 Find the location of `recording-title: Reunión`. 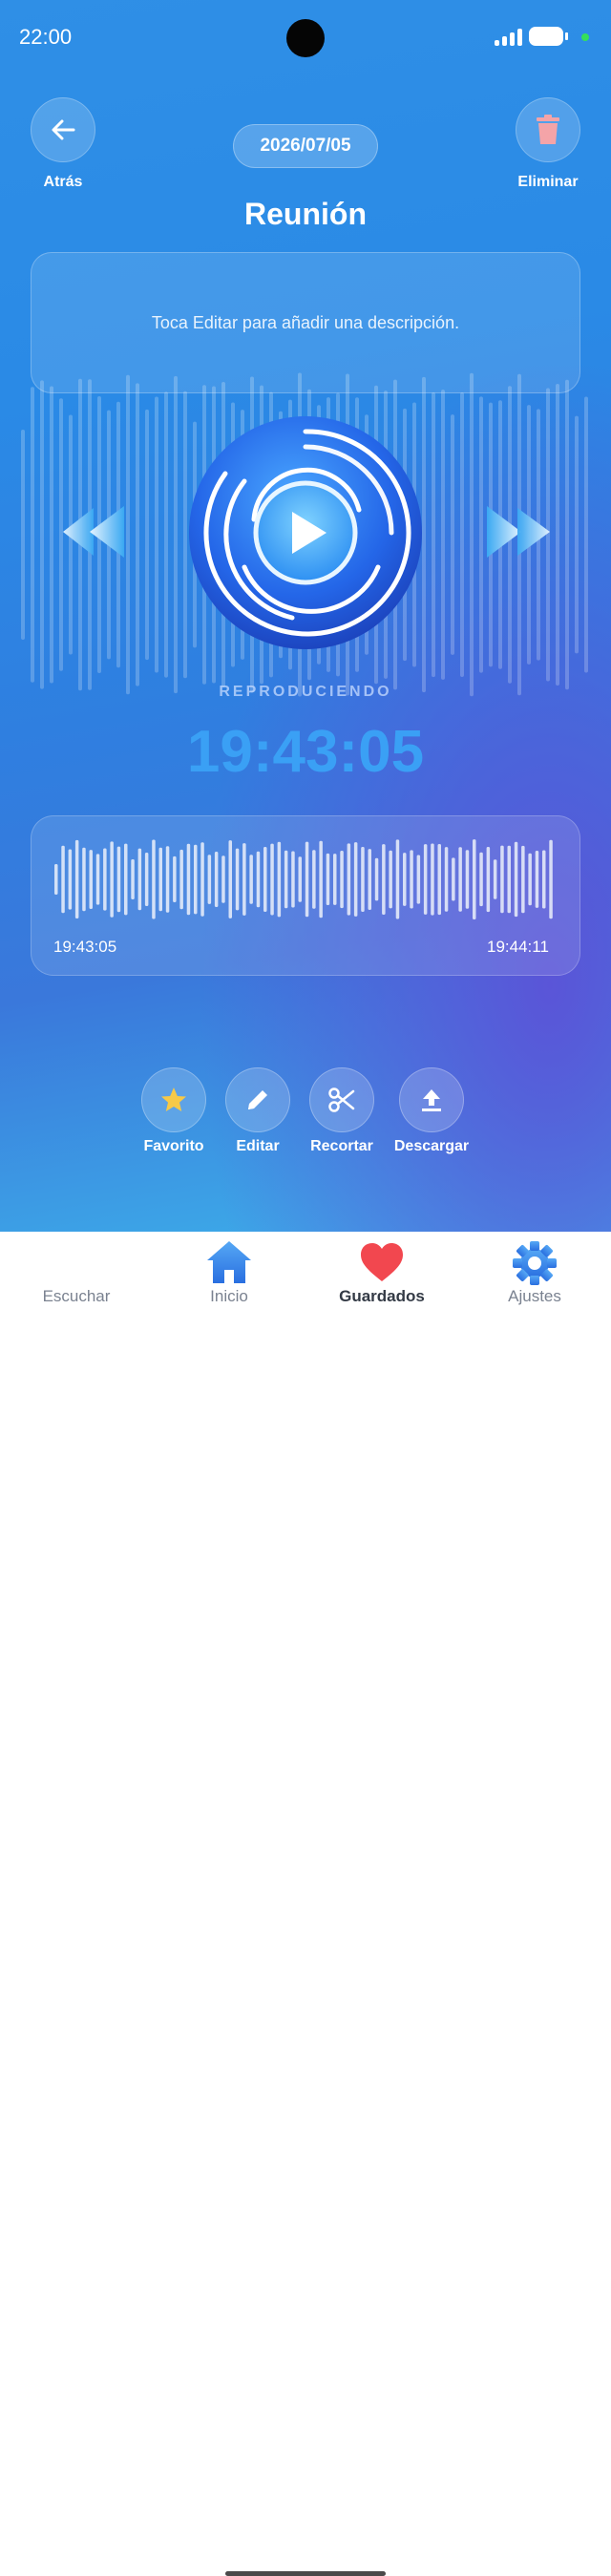

recording-title: Reunión is located at coordinates (305, 214).